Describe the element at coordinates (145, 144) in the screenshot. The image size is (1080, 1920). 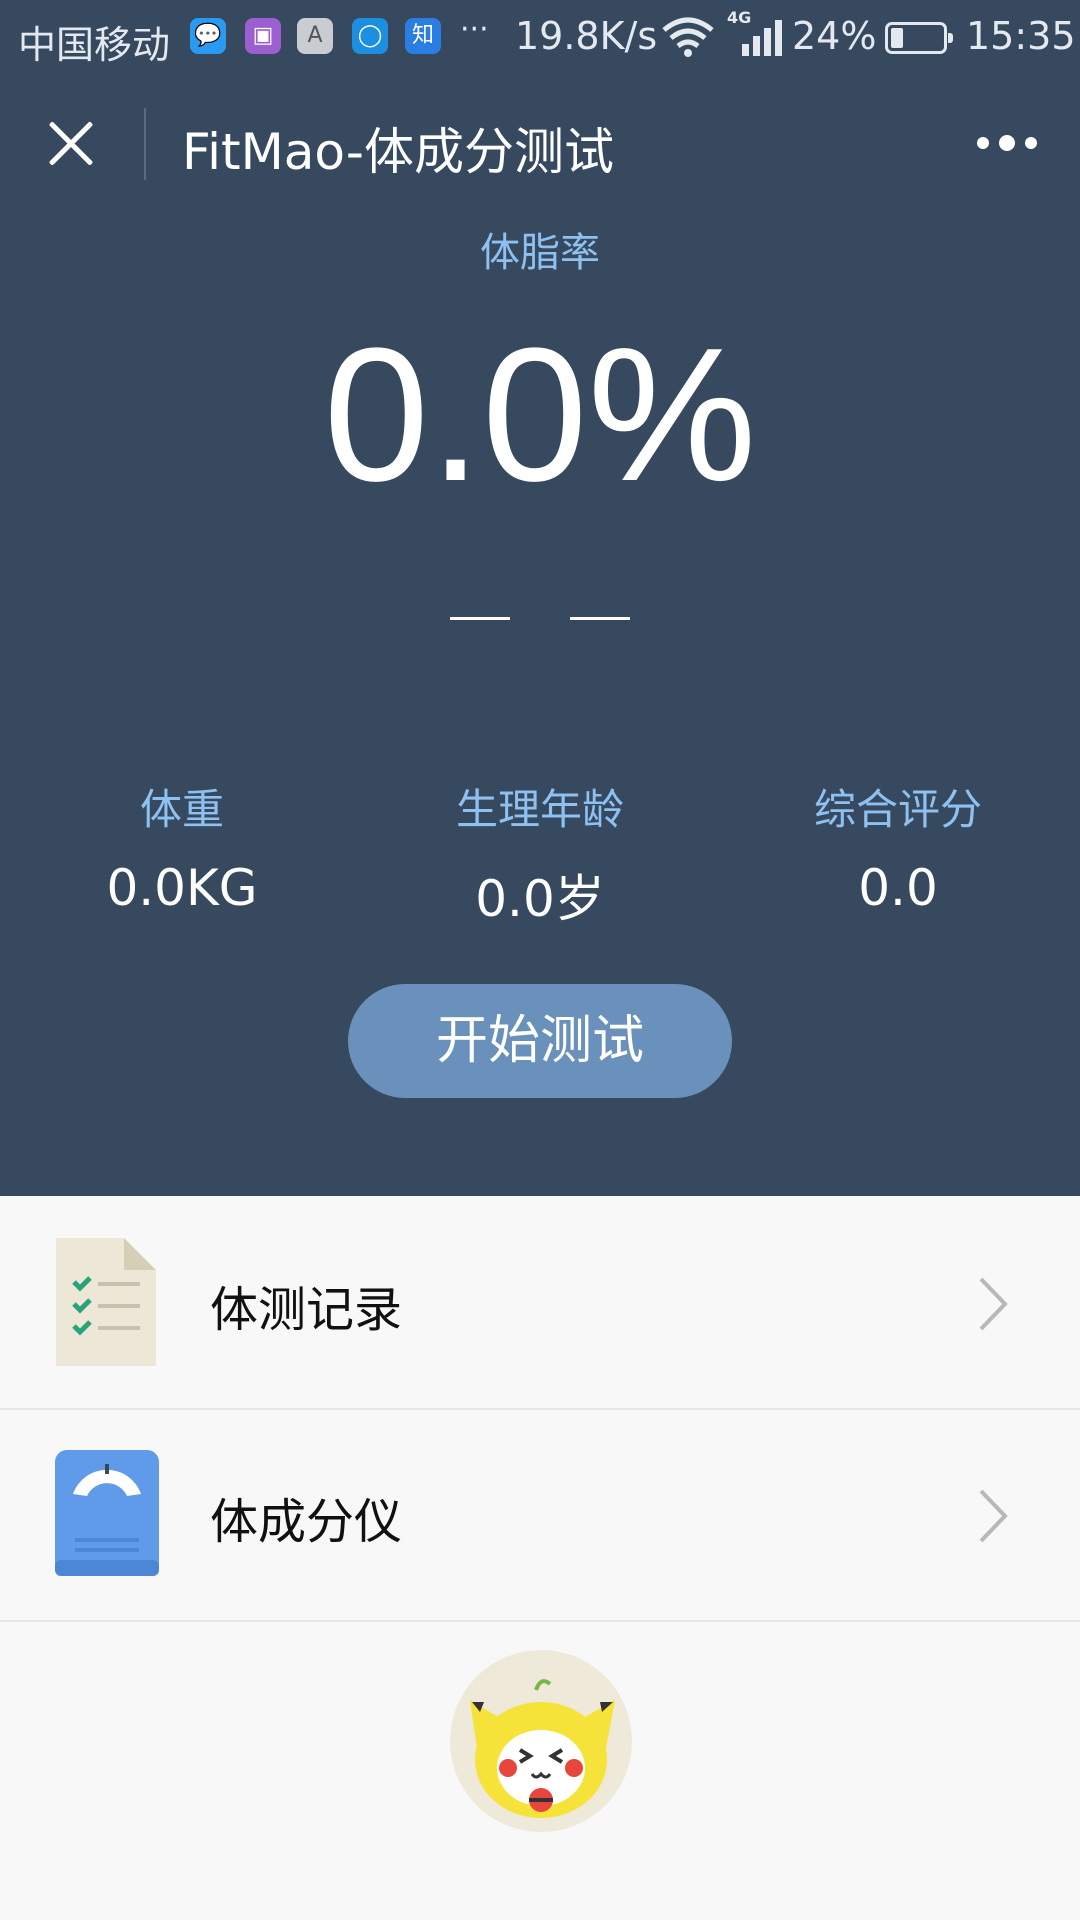
I see `nav-divider` at that location.